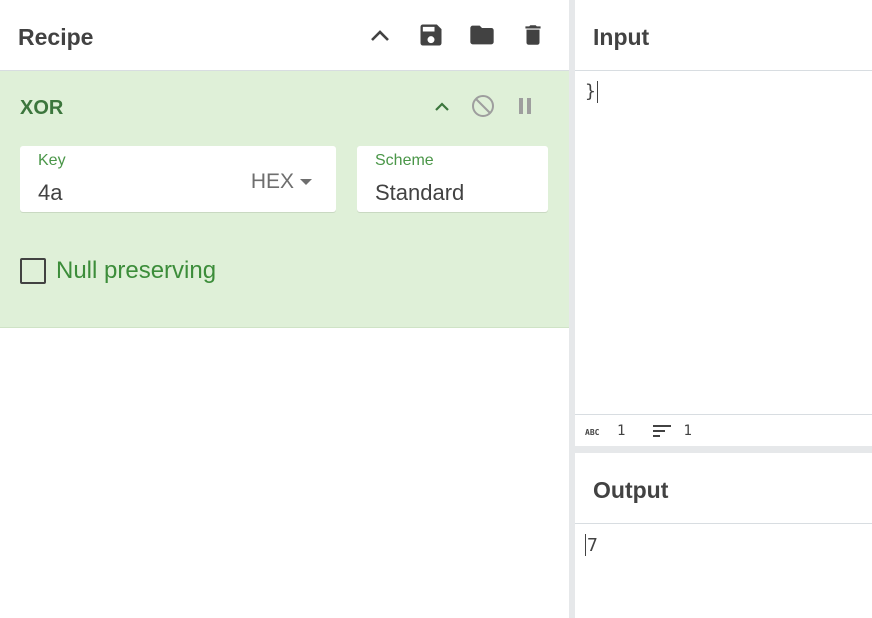  Describe the element at coordinates (306, 182) in the screenshot. I see `caret-down-icon` at that location.